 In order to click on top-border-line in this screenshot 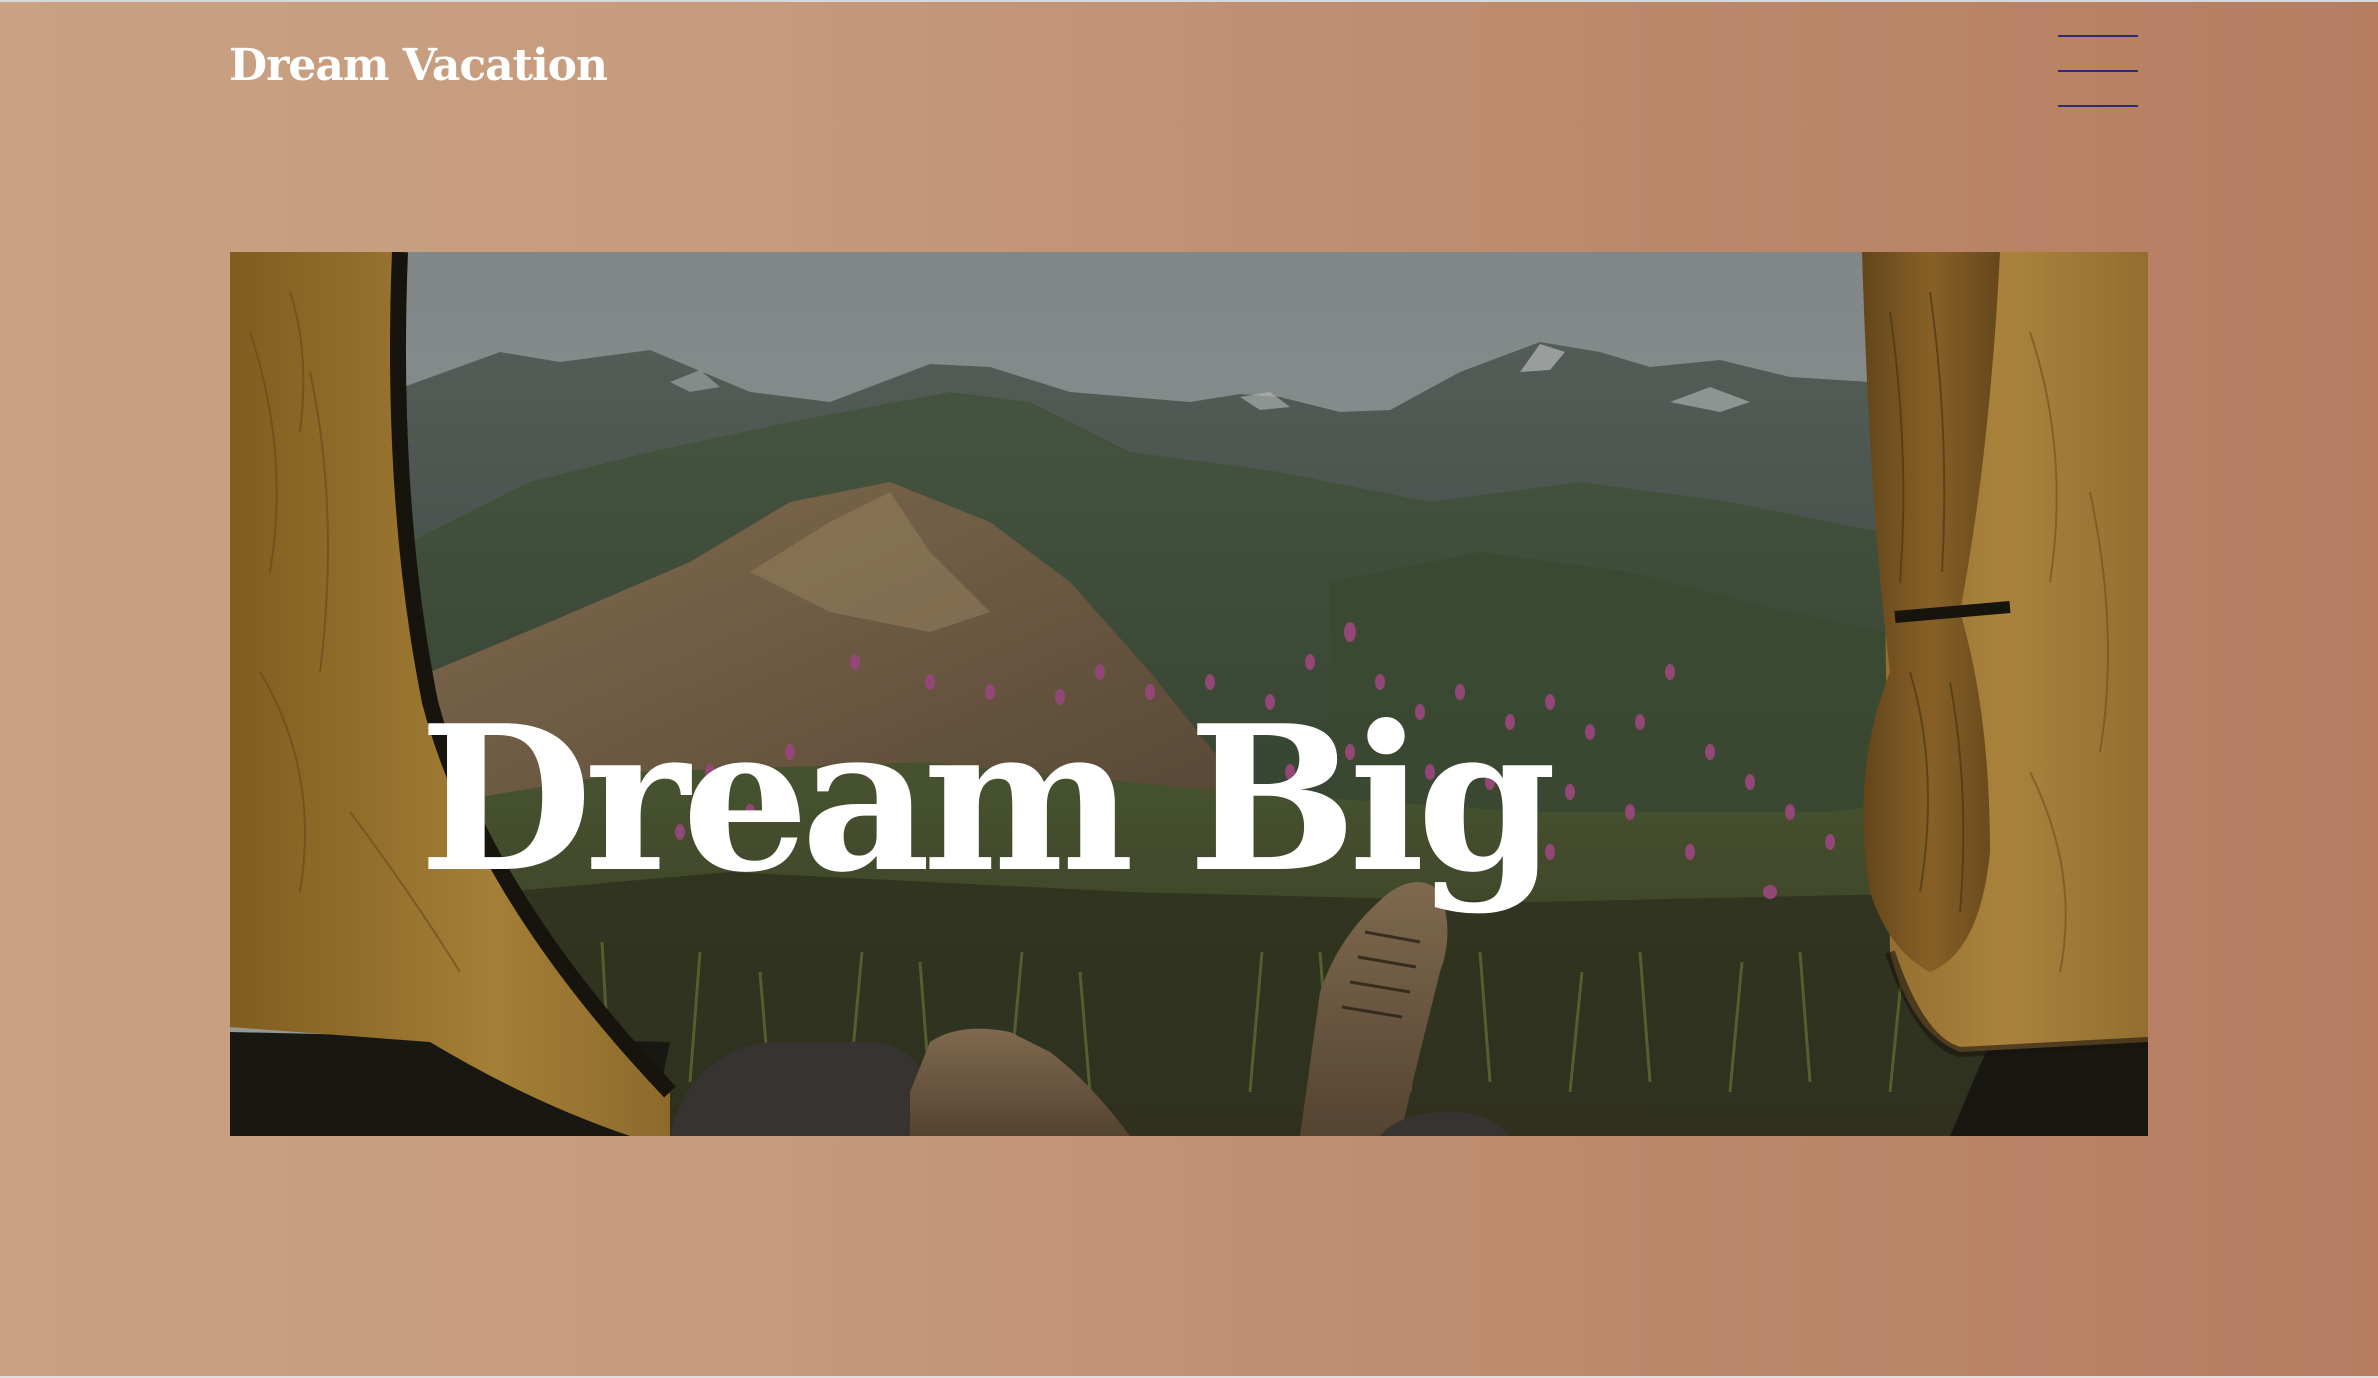, I will do `click(1189, 1)`.